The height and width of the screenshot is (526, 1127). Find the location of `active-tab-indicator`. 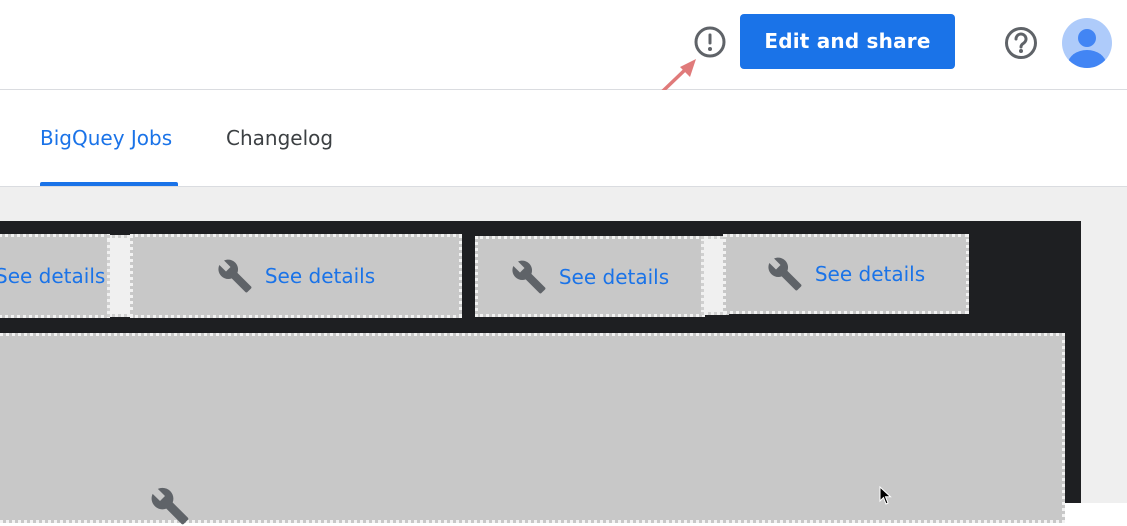

active-tab-indicator is located at coordinates (109, 184).